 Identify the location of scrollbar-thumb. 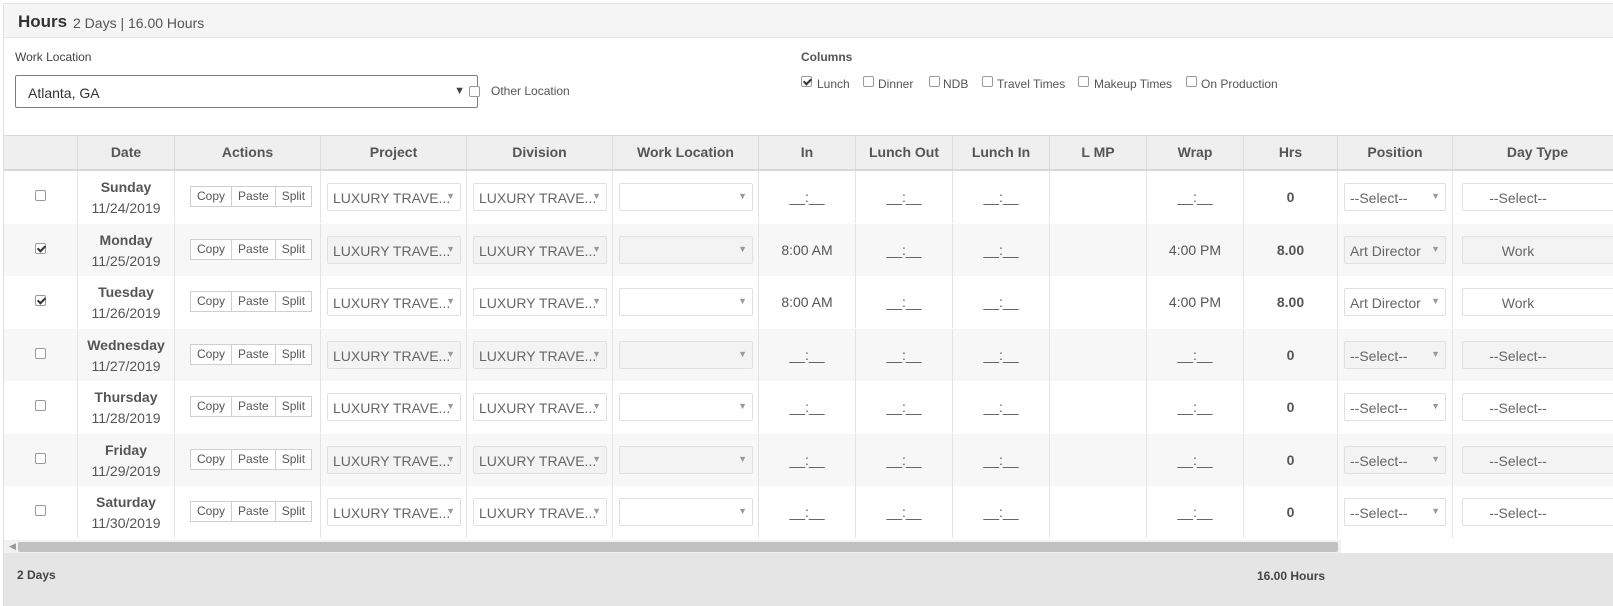
(678, 547).